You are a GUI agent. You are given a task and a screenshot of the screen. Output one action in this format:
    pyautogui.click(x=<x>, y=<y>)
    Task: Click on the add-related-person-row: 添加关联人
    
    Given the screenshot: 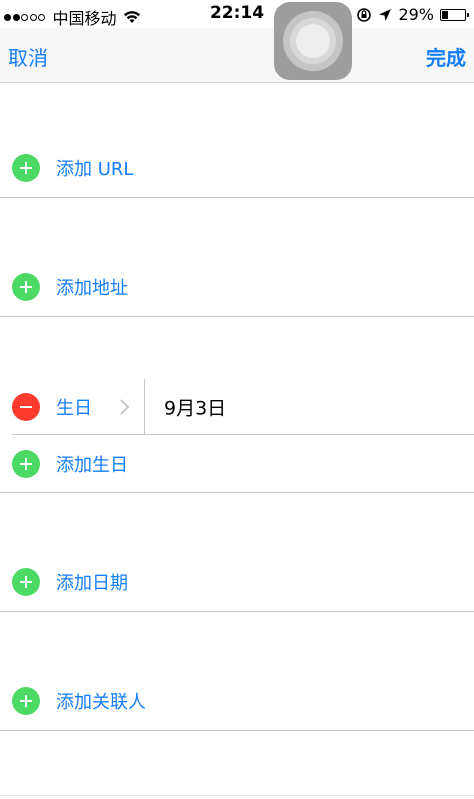 What is the action you would take?
    pyautogui.click(x=237, y=701)
    